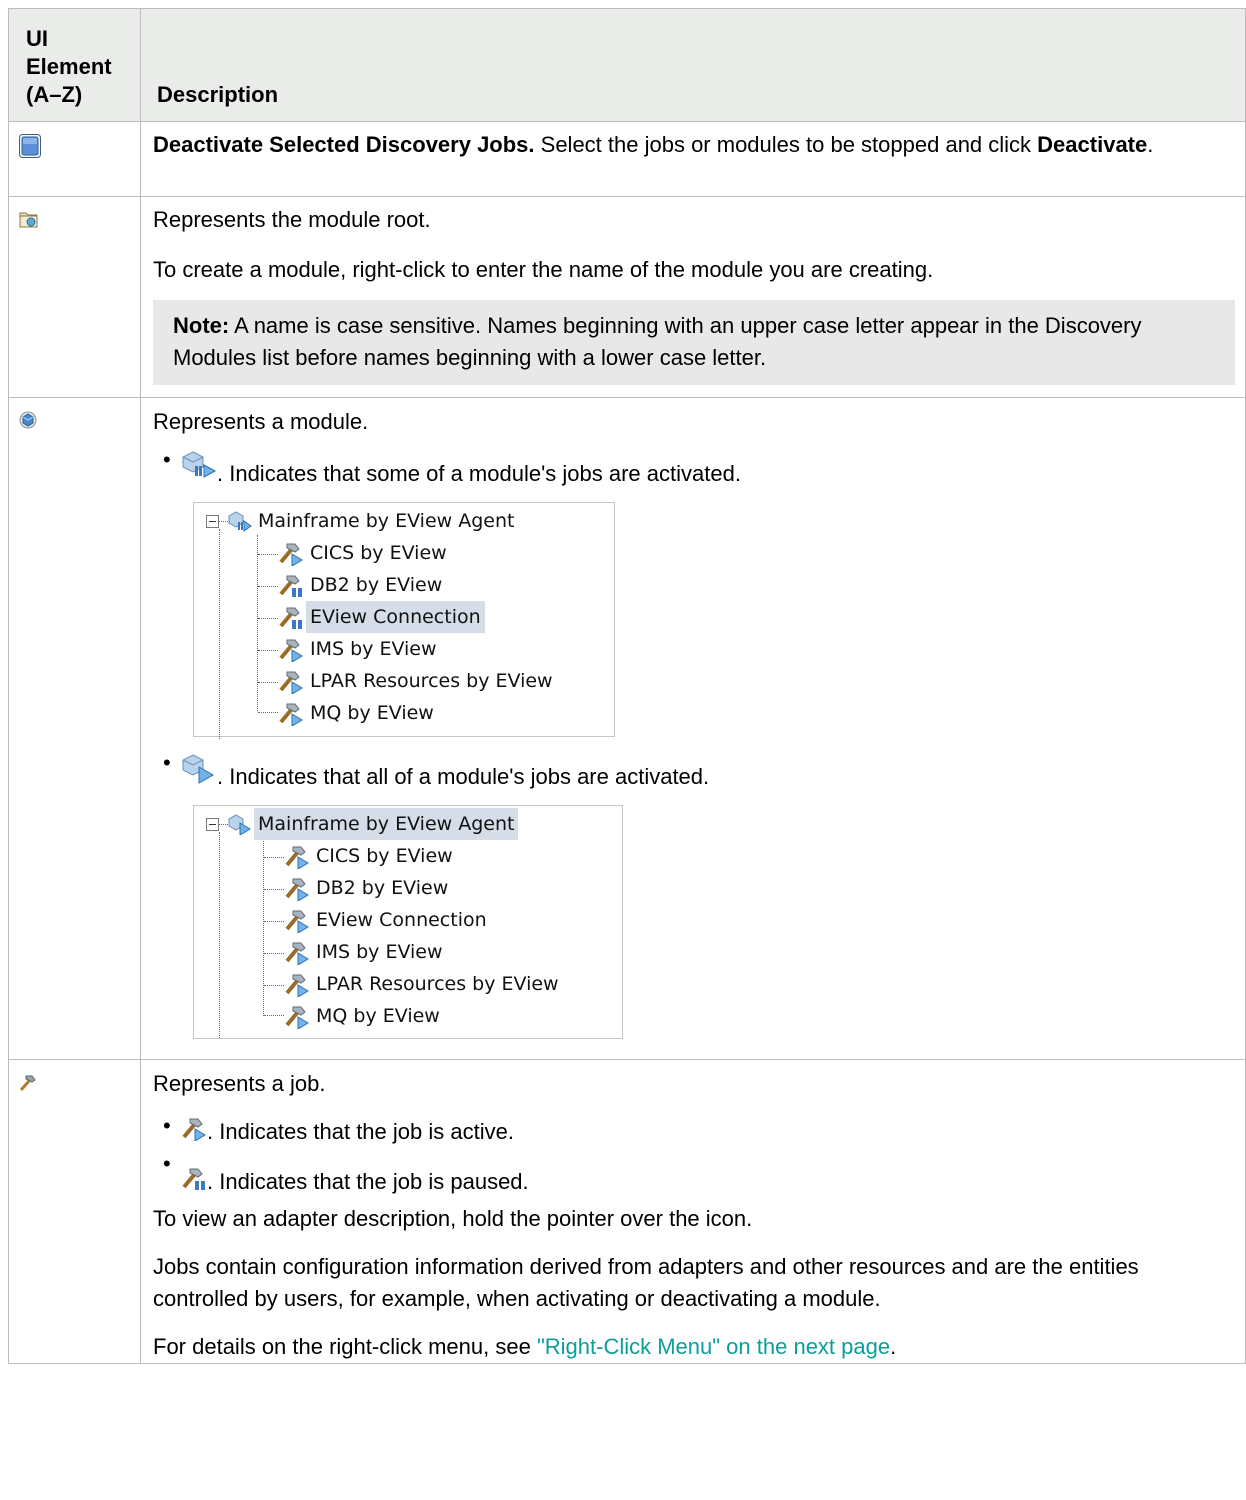  What do you see at coordinates (360, 1131) in the screenshot?
I see `bullet-text: . Indicates that the job is active.` at bounding box center [360, 1131].